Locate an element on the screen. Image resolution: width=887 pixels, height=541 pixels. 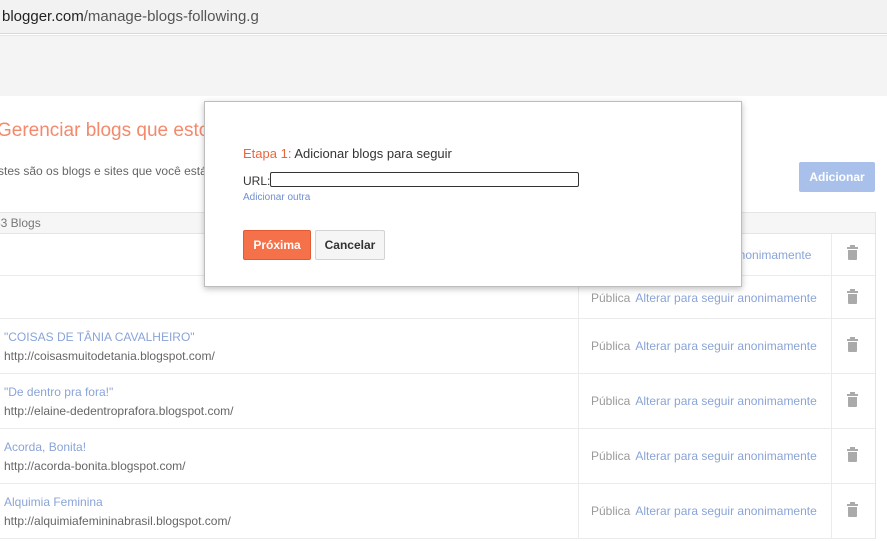
blog-count: 53 Blogs is located at coordinates (20, 223).